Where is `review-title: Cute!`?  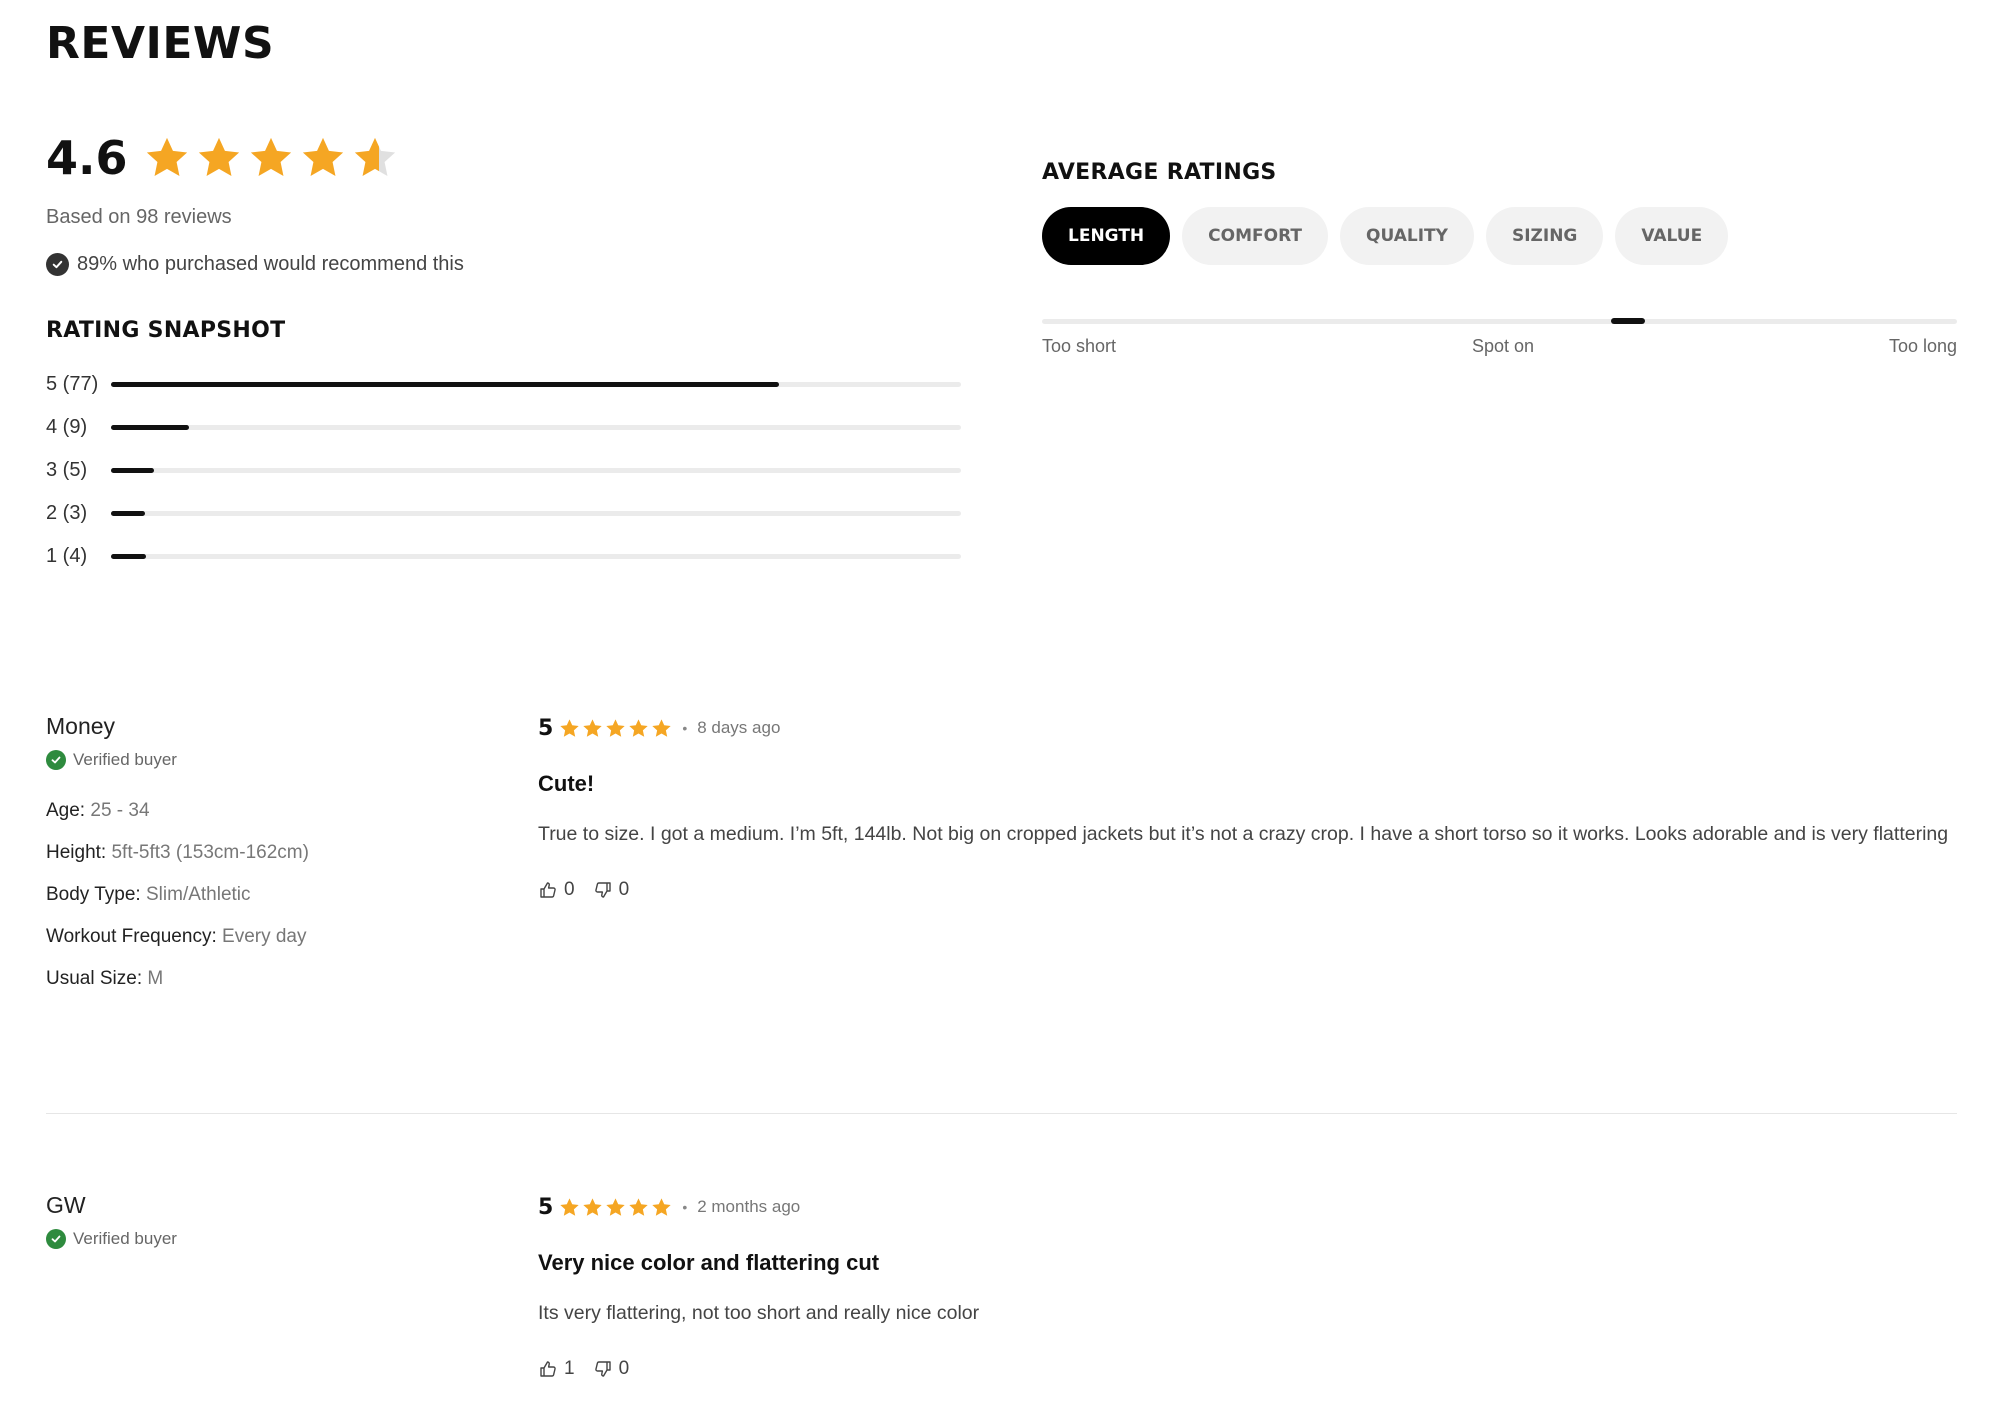 review-title: Cute! is located at coordinates (566, 783).